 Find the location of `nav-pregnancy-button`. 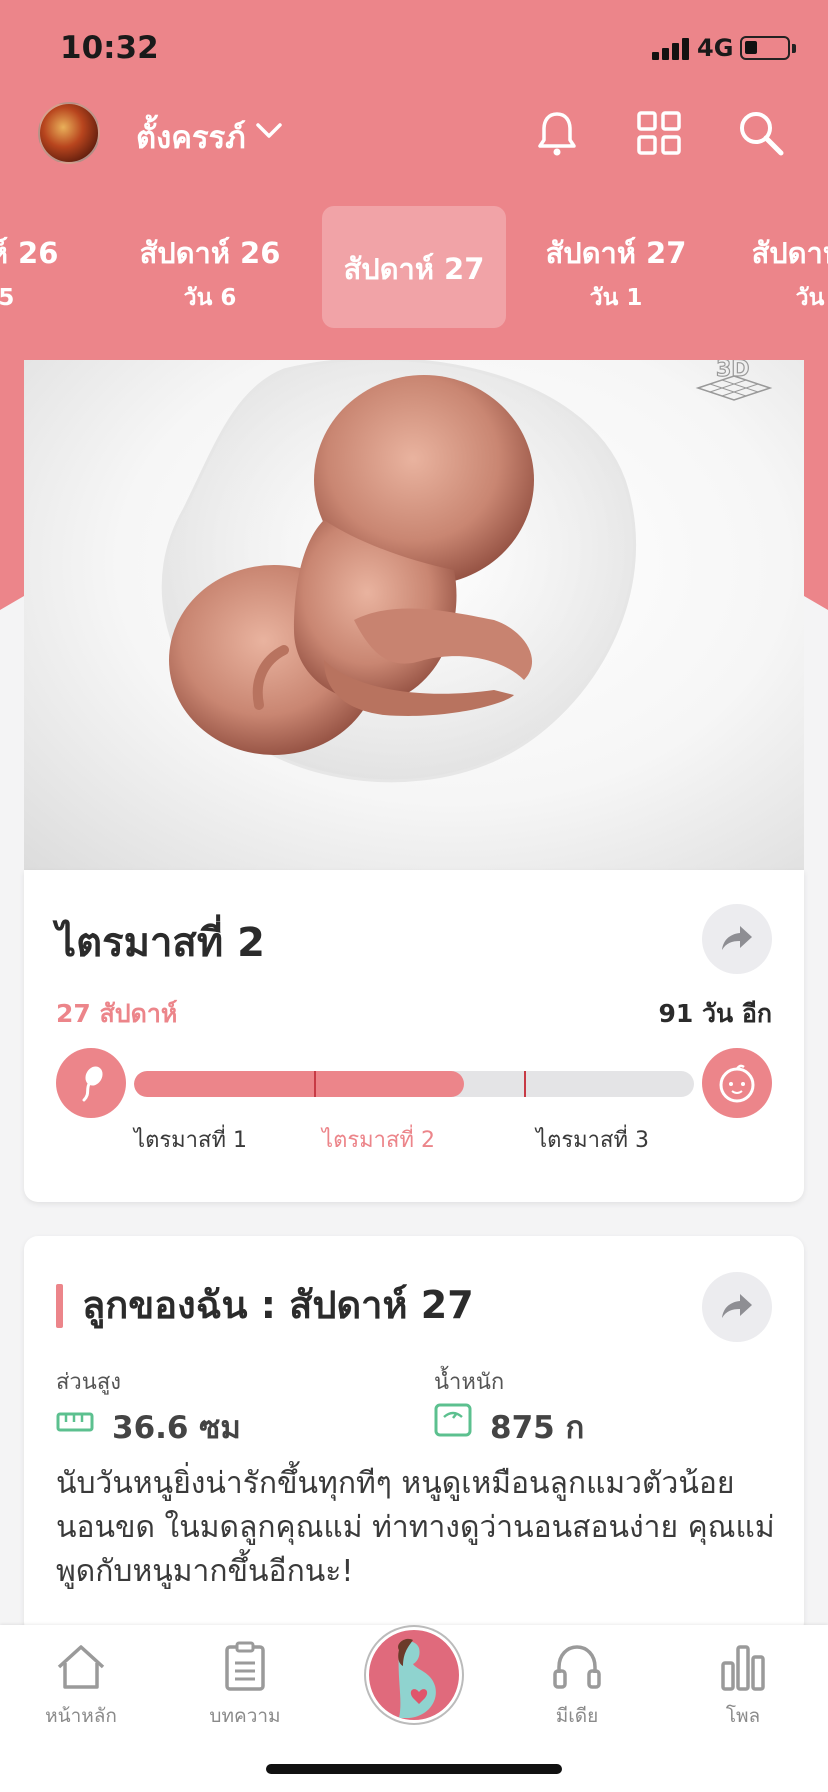

nav-pregnancy-button is located at coordinates (414, 1675).